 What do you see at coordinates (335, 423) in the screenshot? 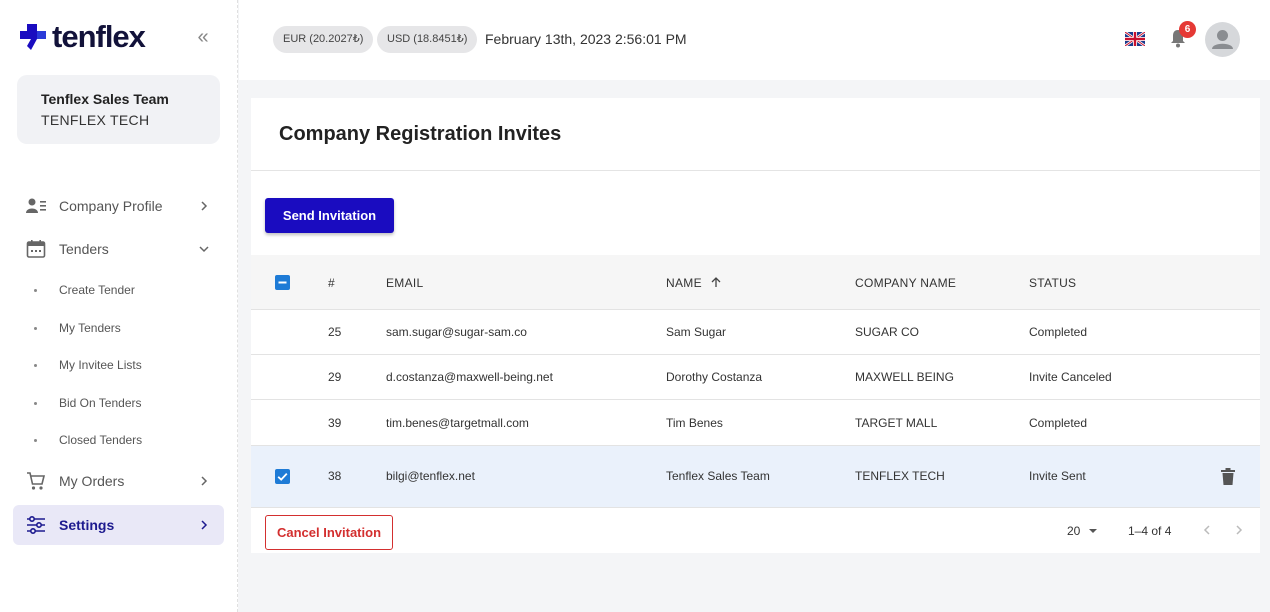
I see `cell-number: 39` at bounding box center [335, 423].